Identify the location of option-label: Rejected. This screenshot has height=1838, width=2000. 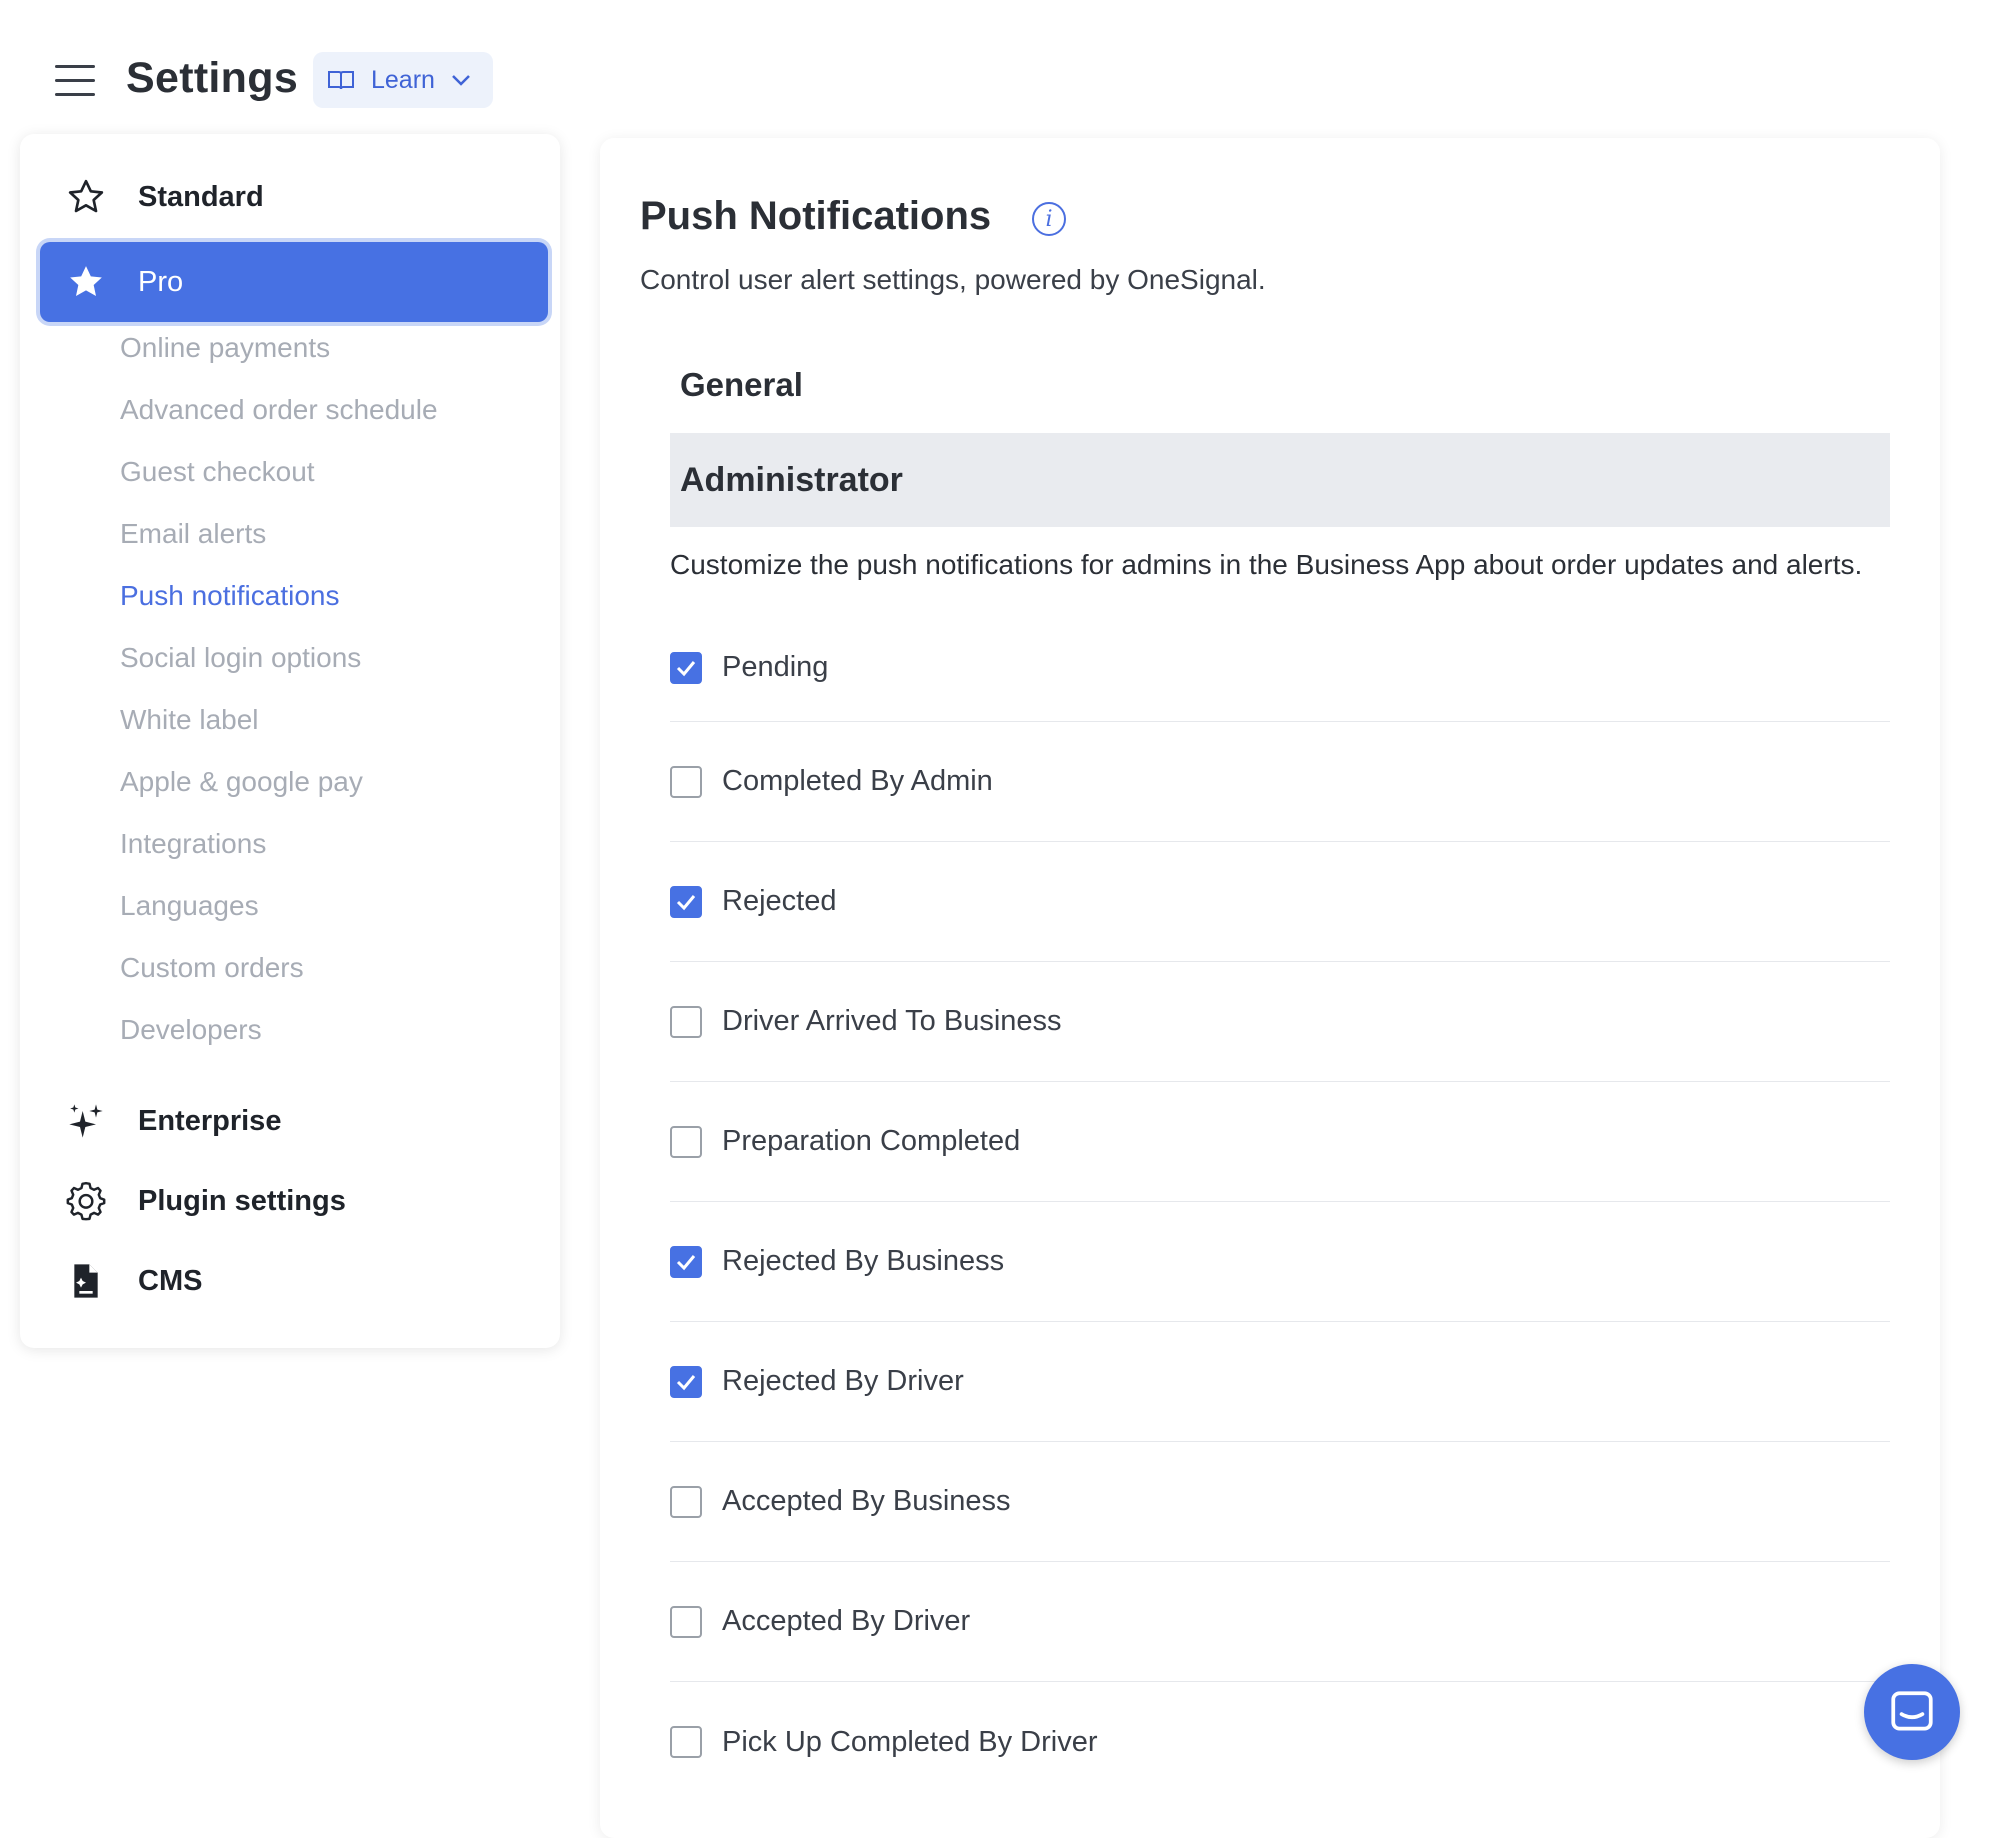
(779, 901).